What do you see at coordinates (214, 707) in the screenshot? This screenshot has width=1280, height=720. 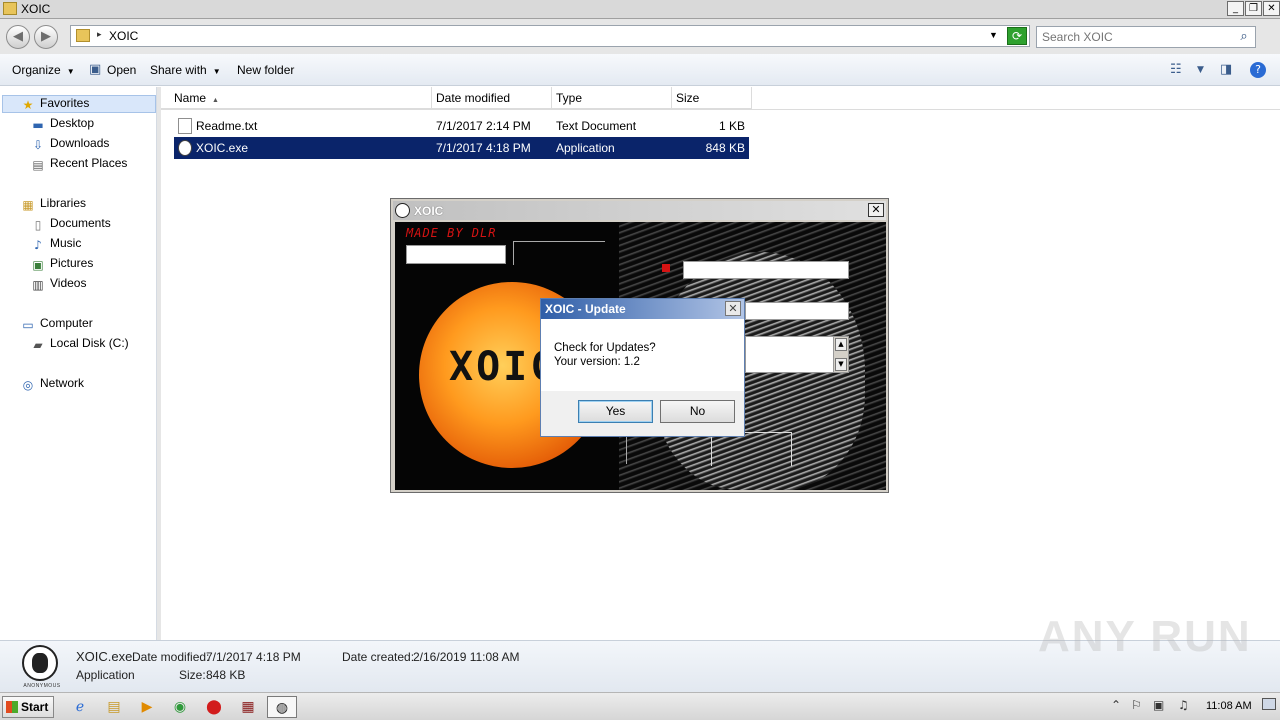 I see `opera-icon: ⬤` at bounding box center [214, 707].